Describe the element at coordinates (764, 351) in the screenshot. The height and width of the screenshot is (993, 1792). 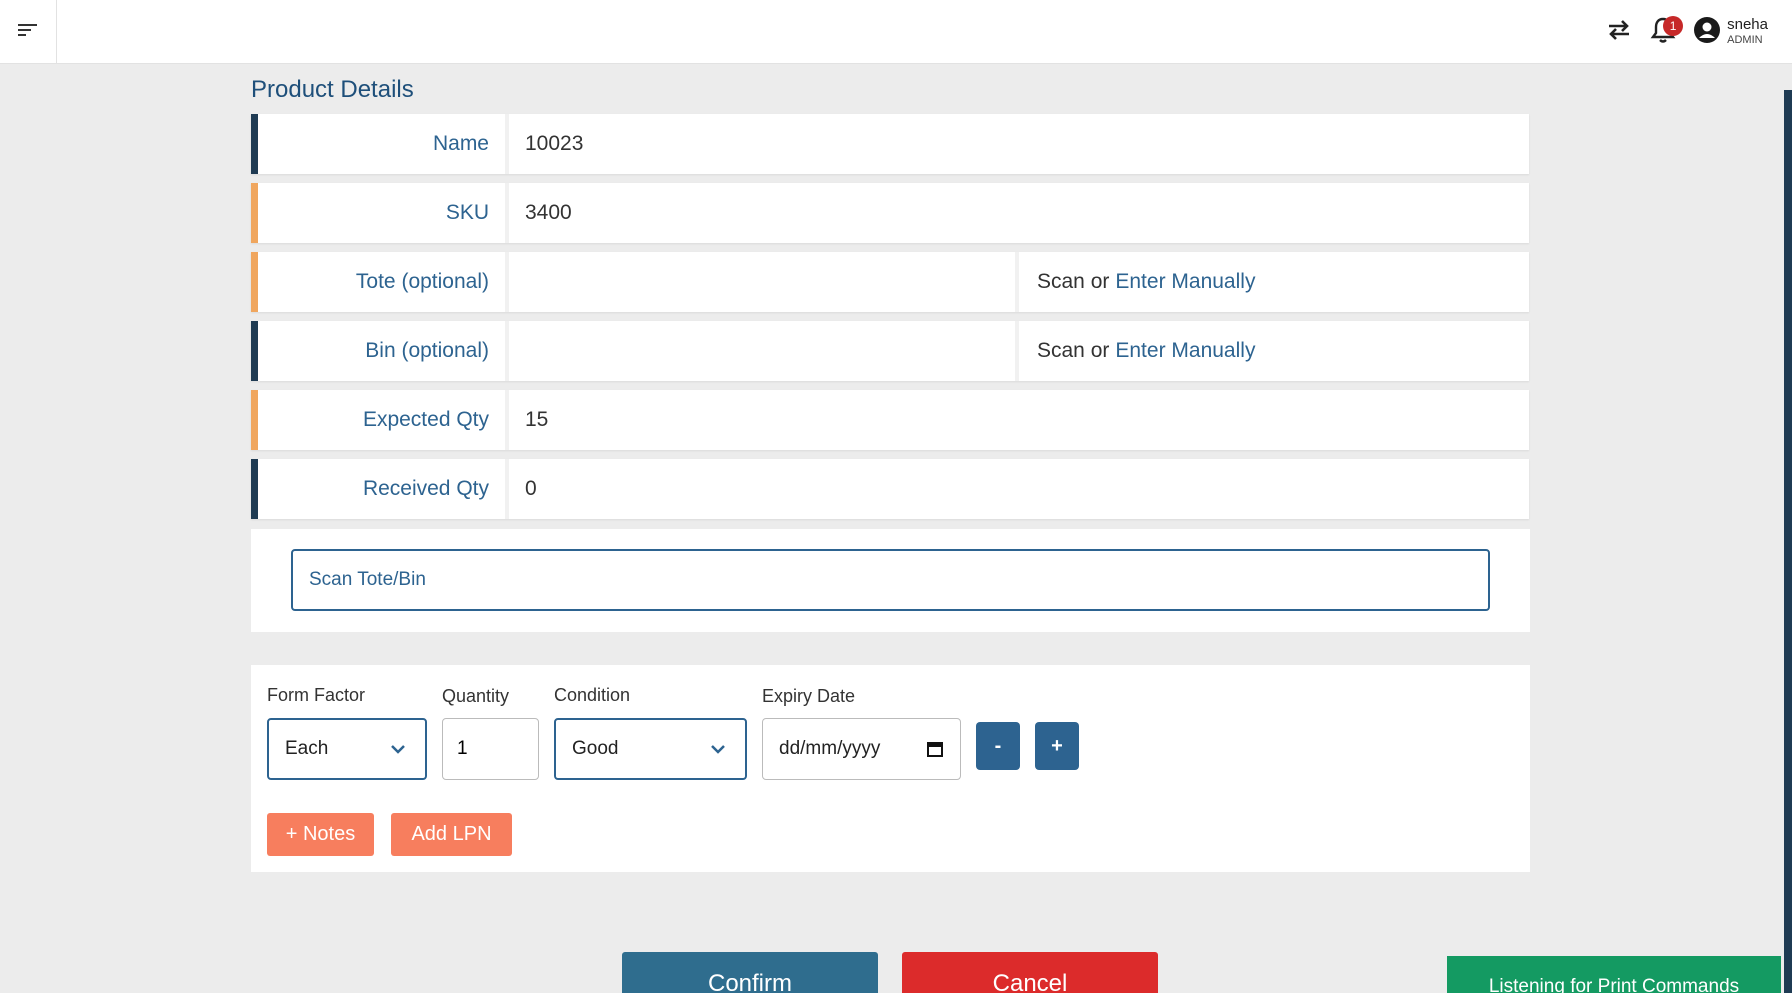
I see `bin-value` at that location.